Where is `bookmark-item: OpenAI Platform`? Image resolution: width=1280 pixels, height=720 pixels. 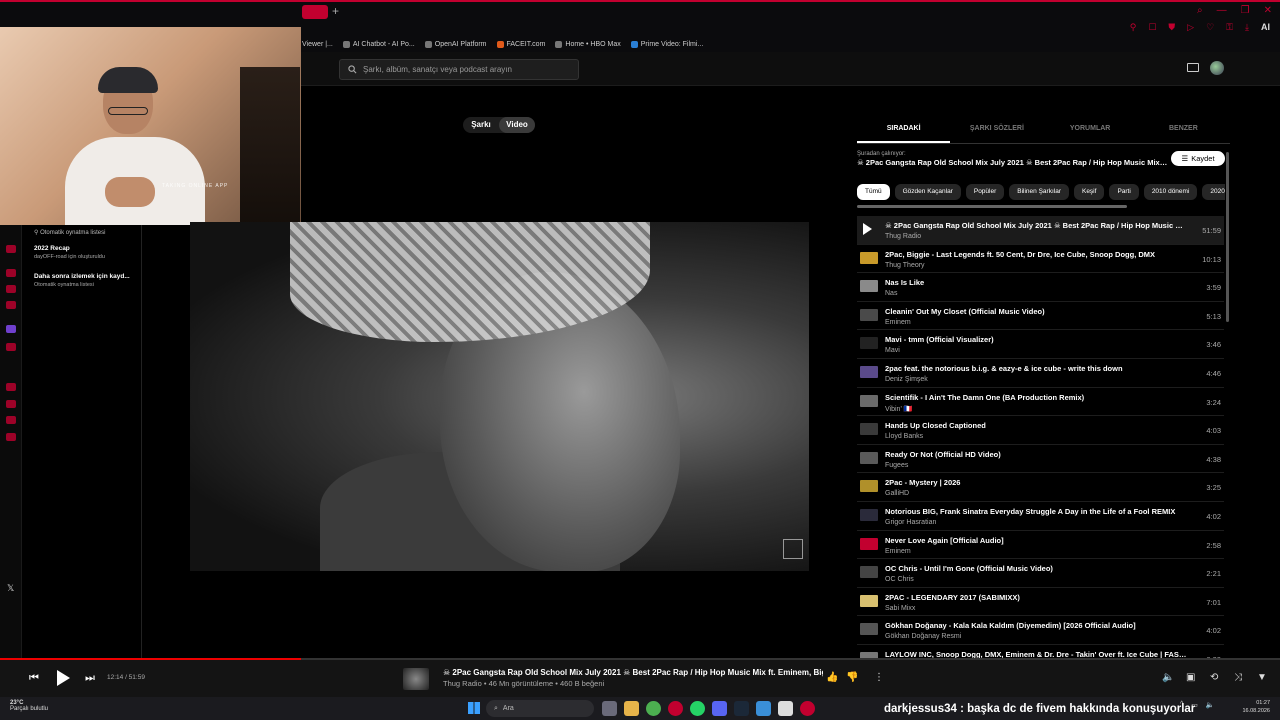
bookmark-item: OpenAI Platform is located at coordinates (455, 44).